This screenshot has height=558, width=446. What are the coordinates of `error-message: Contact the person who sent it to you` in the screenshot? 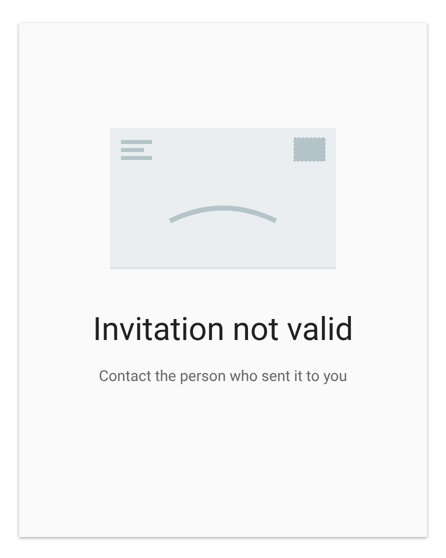 It's located at (223, 376).